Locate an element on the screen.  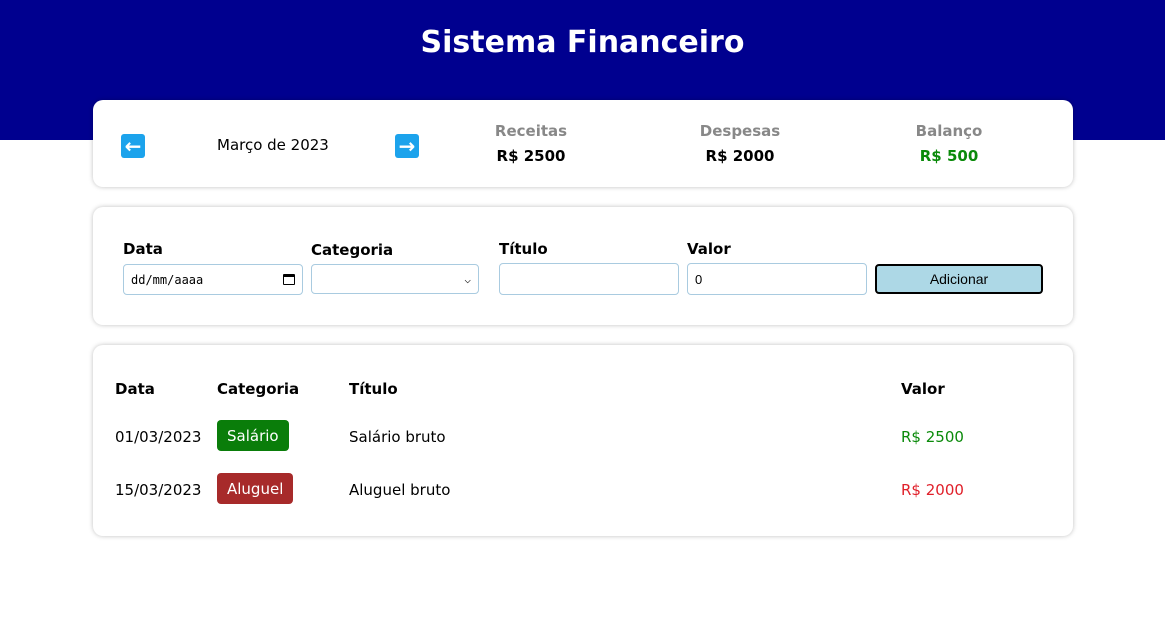
row-title: Salário bruto is located at coordinates (397, 437).